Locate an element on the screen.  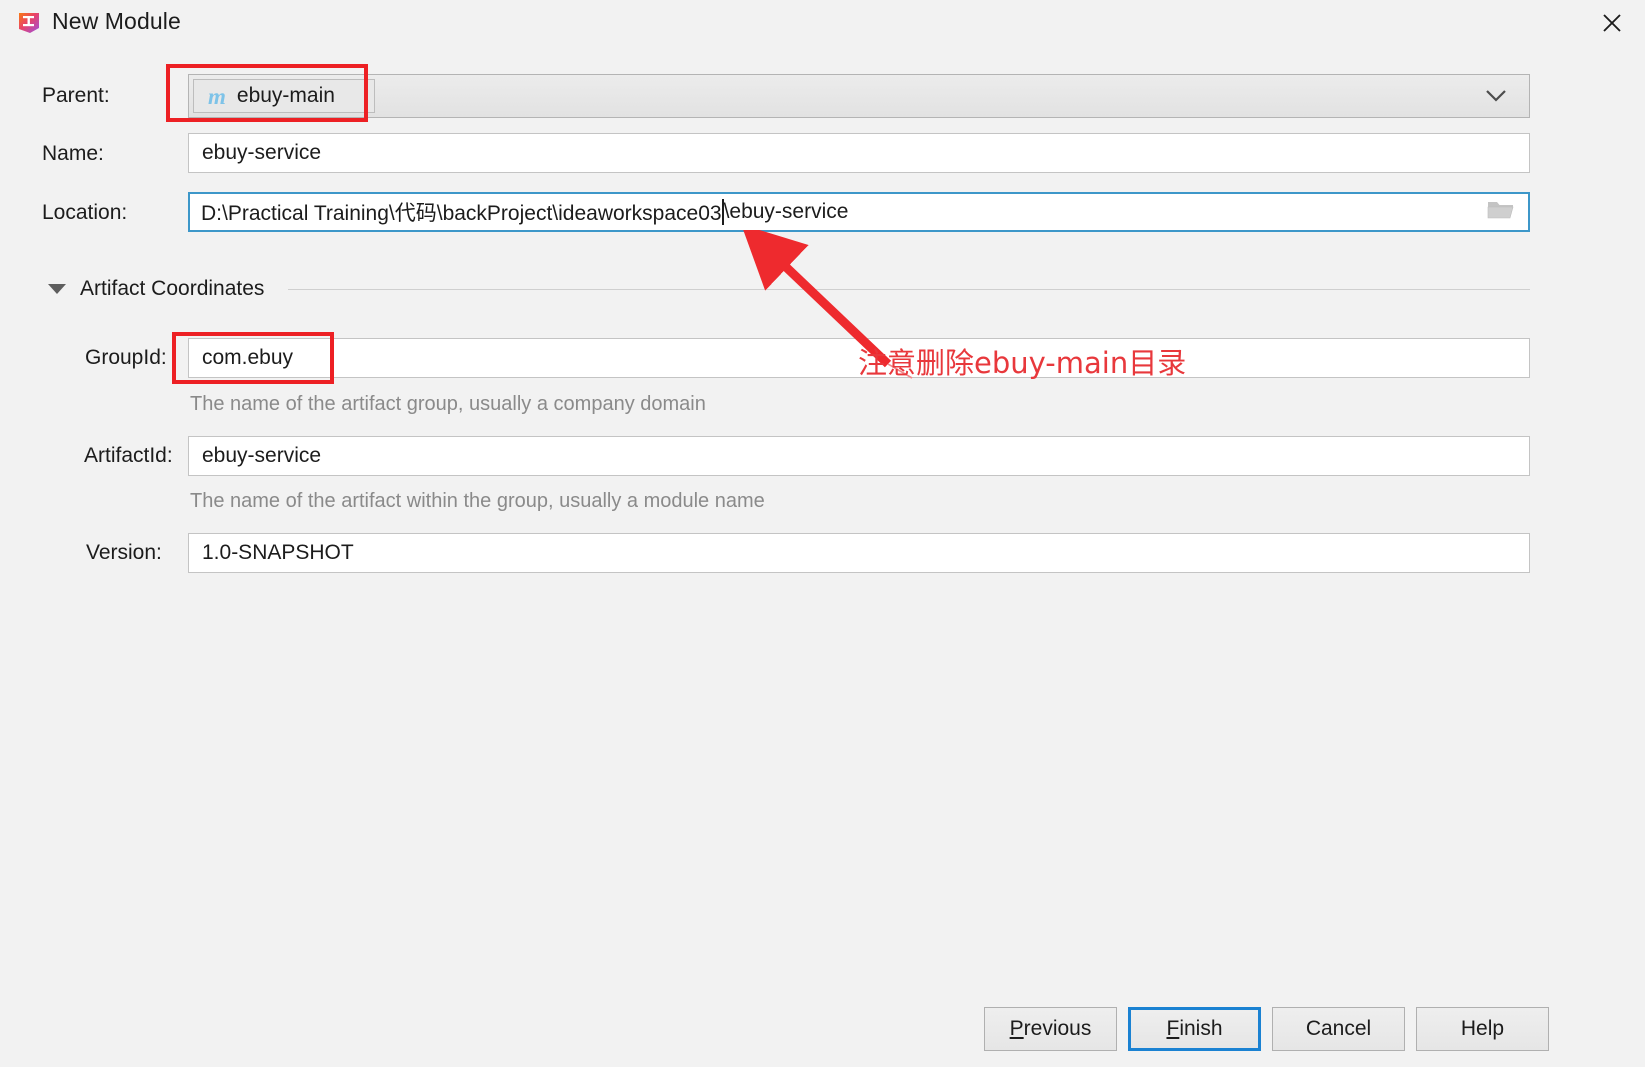
parent-dropdown: m ebuy-main is located at coordinates (859, 96).